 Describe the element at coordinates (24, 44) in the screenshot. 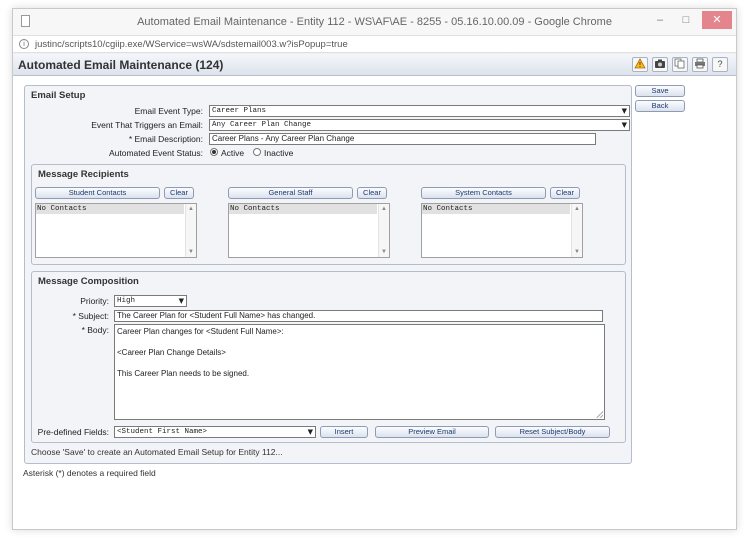

I see `info-icon: i` at that location.